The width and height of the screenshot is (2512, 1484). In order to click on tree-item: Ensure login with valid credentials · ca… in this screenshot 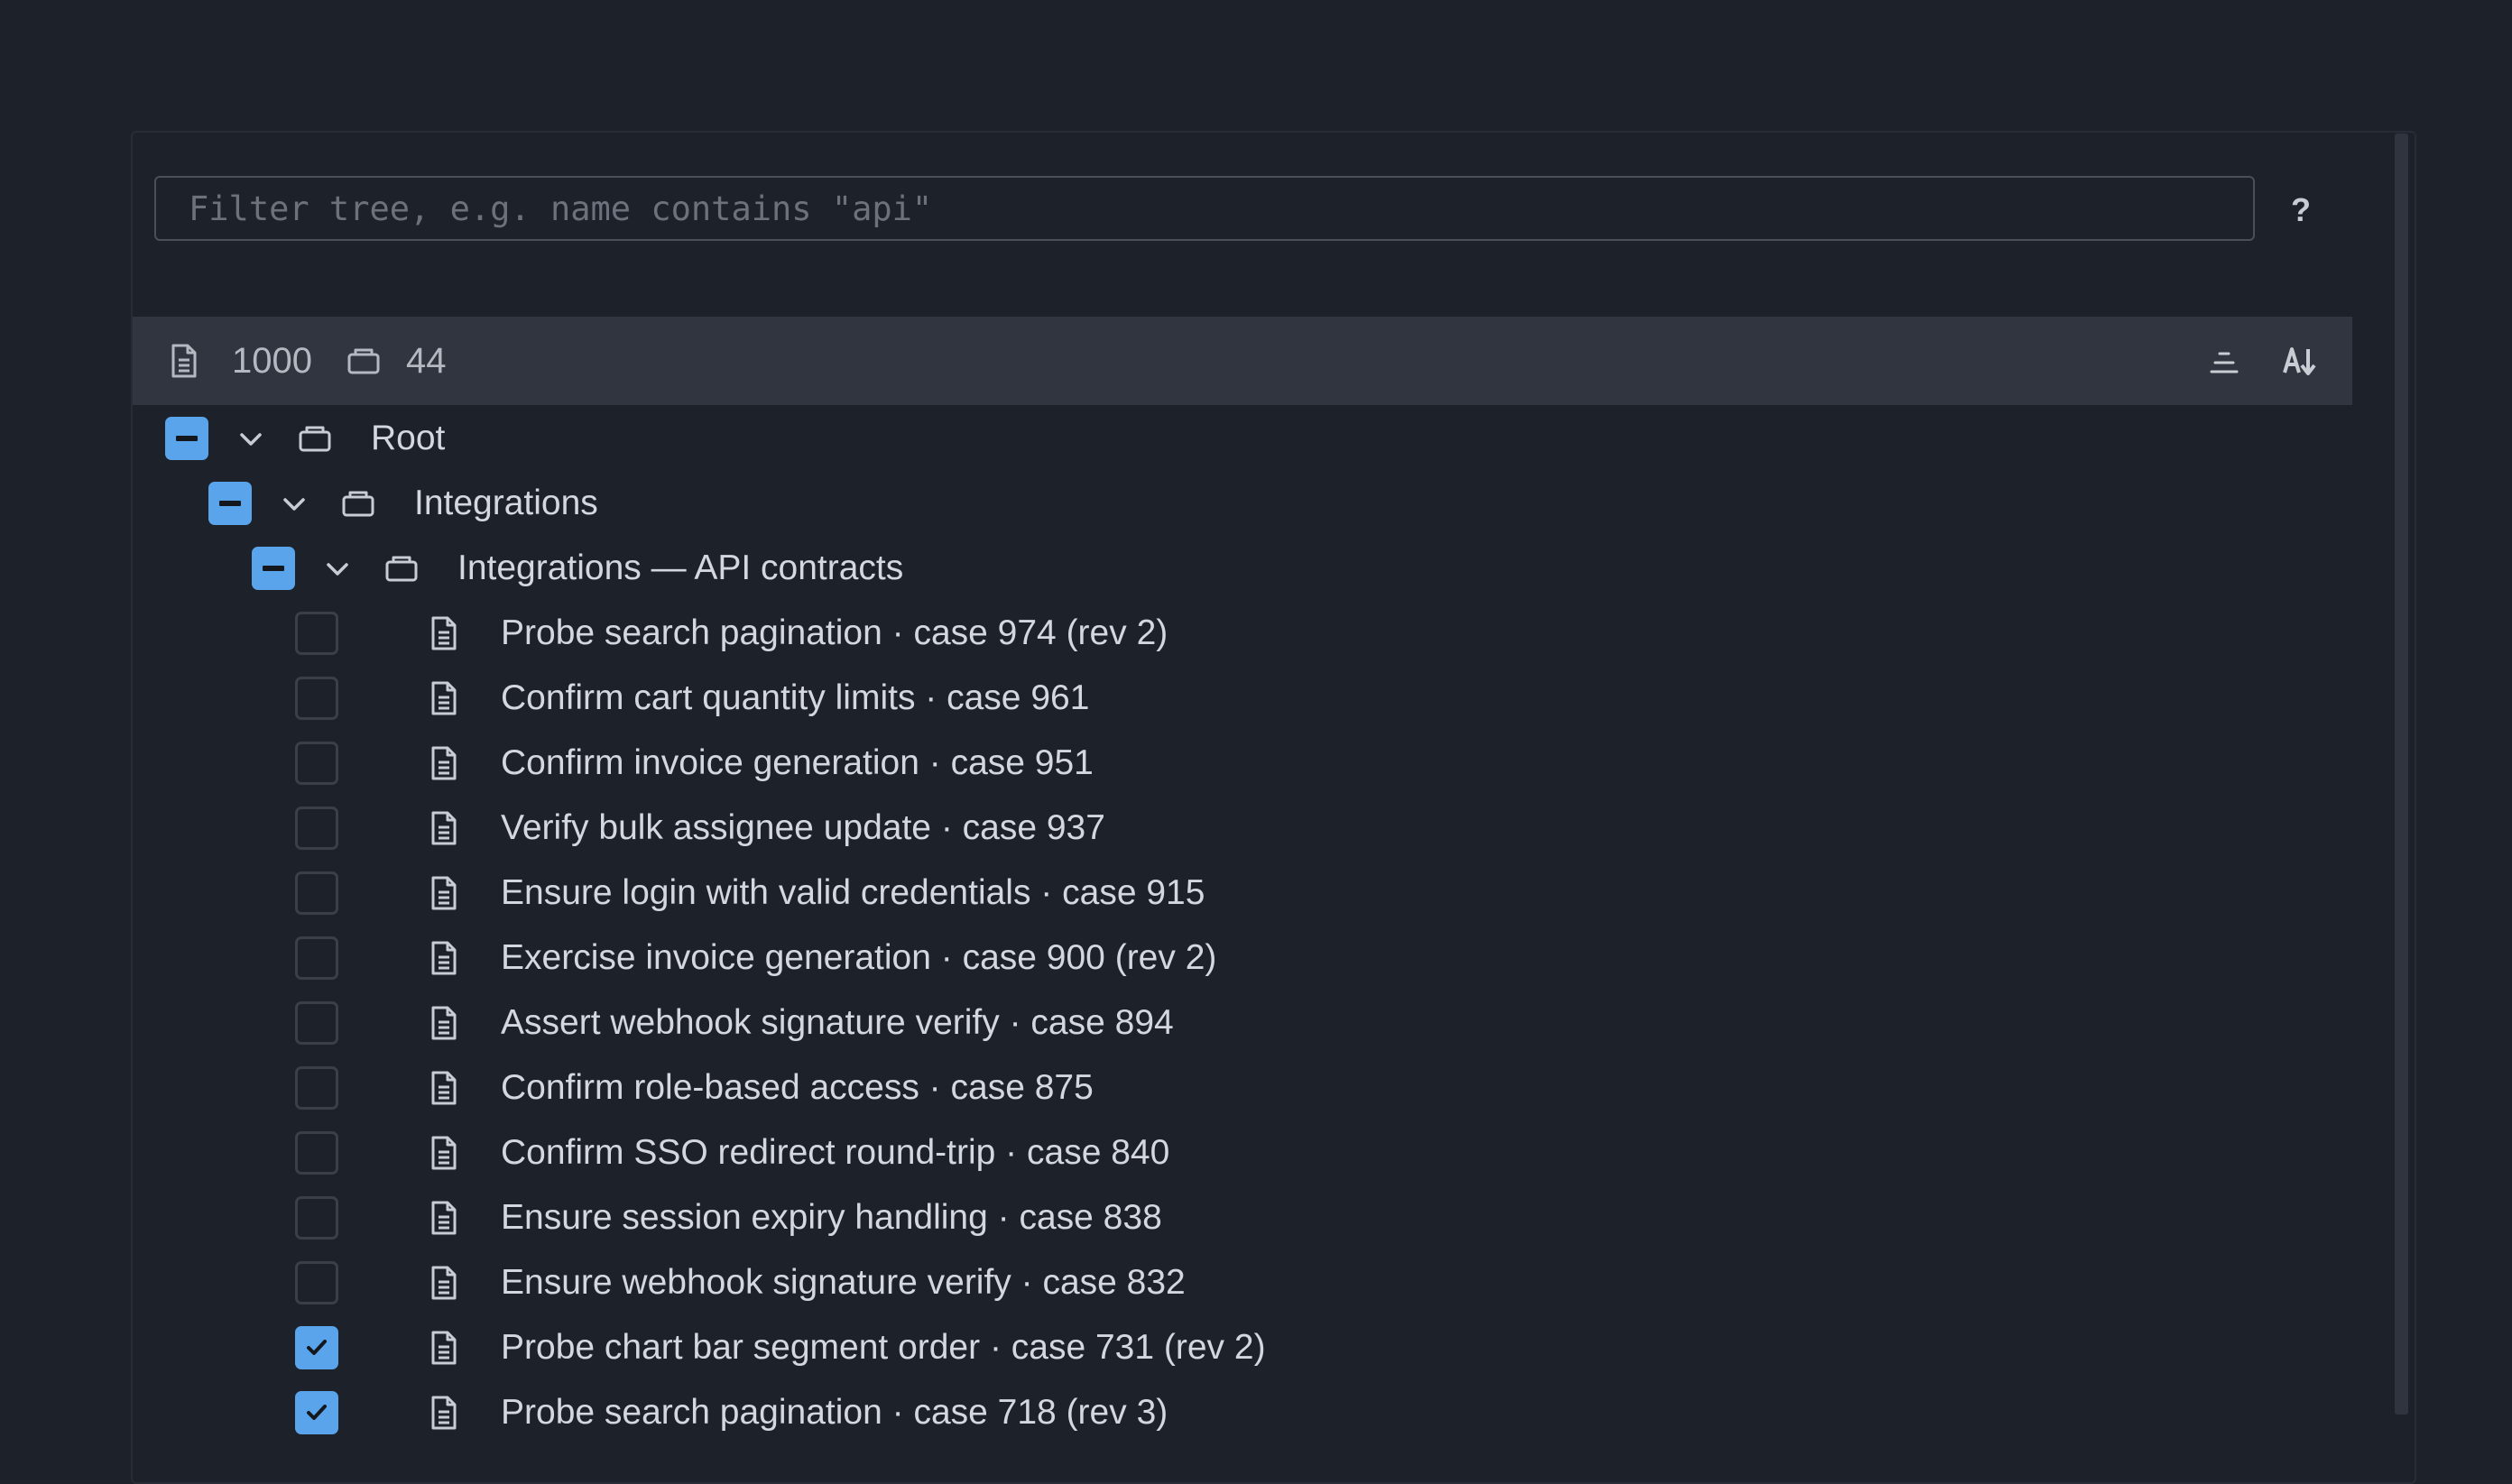, I will do `click(1242, 892)`.